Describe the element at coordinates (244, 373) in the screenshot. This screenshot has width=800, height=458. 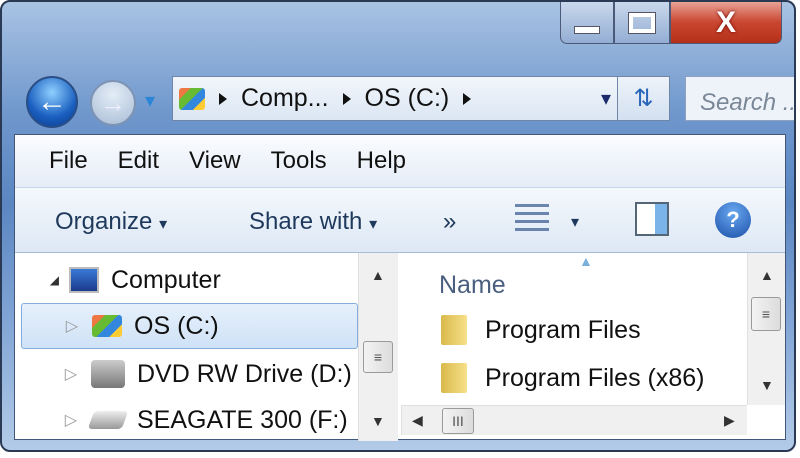
I see `tree-label: DVD RW Drive (D:)` at that location.